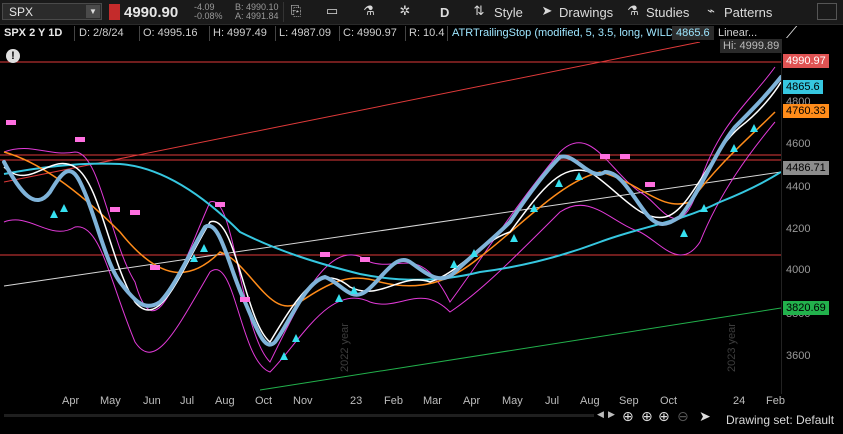  What do you see at coordinates (732, 347) in the screenshot?
I see `watermark-2023: 2023 year` at bounding box center [732, 347].